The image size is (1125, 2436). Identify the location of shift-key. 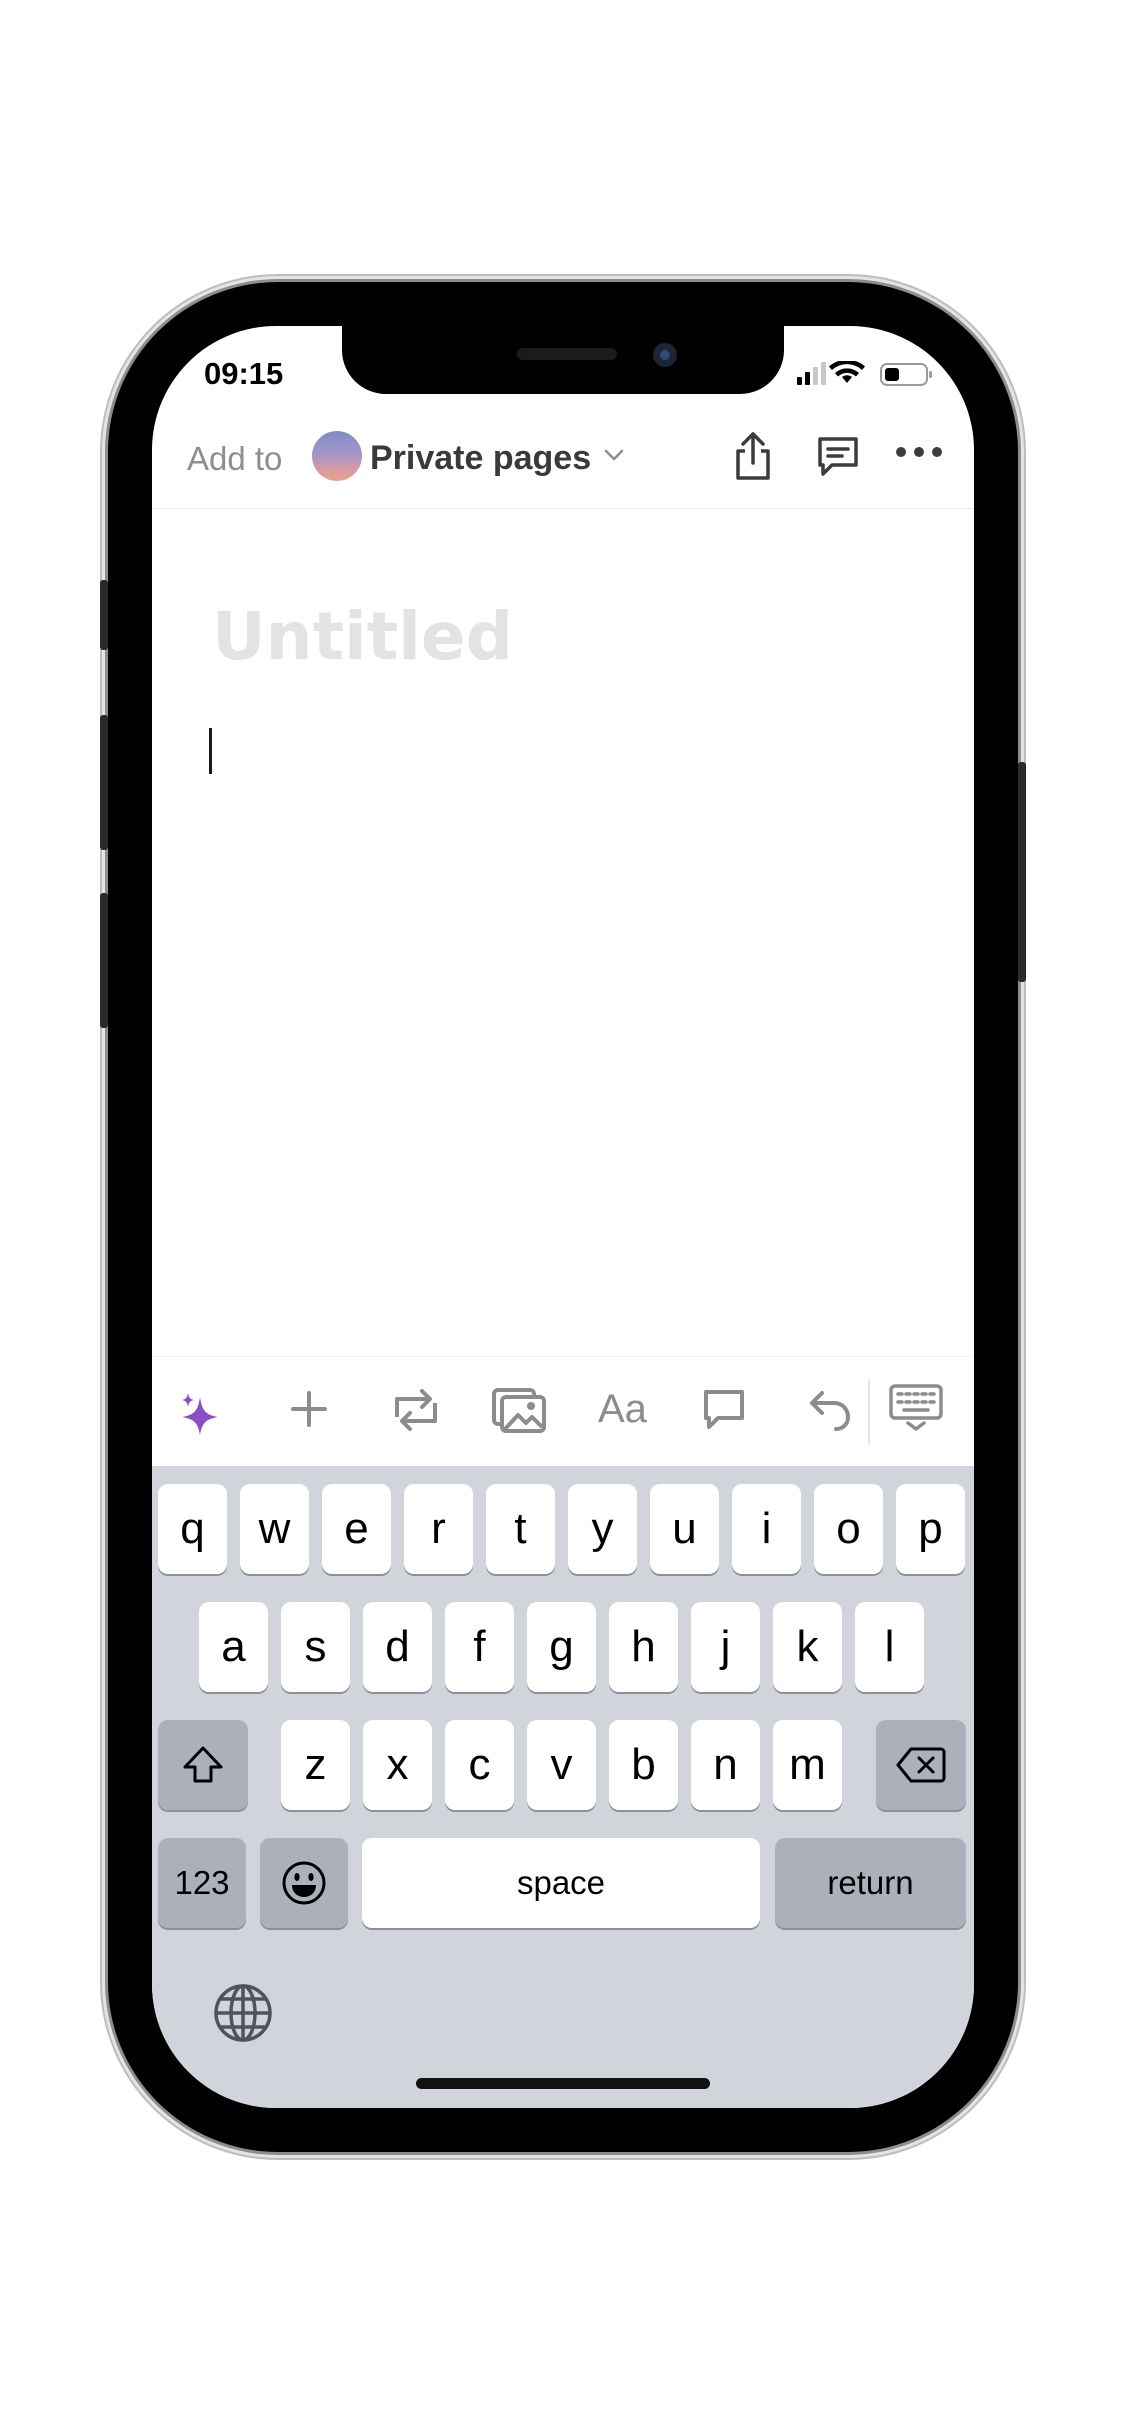
(203, 1765).